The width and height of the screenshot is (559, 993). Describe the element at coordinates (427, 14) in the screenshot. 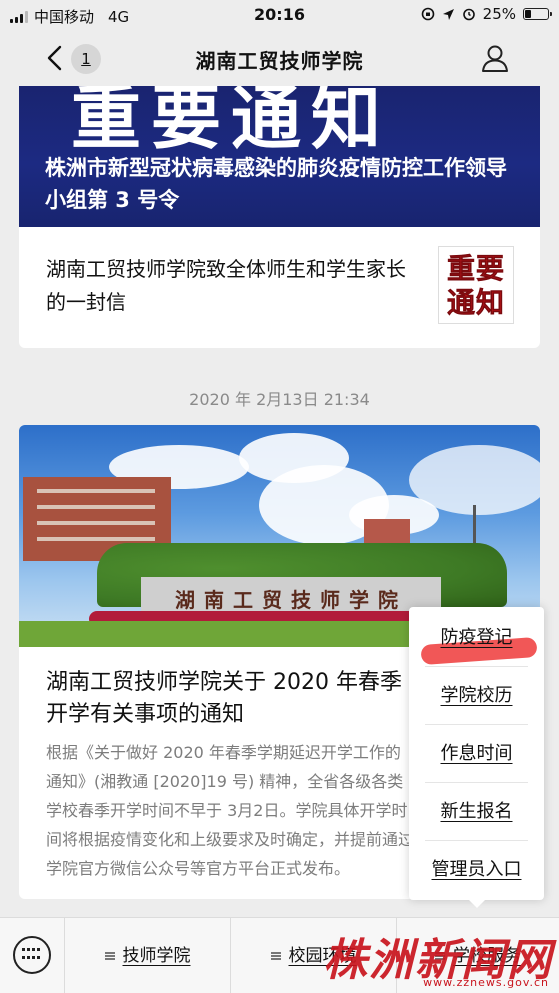

I see `rotation-lock-icon` at that location.